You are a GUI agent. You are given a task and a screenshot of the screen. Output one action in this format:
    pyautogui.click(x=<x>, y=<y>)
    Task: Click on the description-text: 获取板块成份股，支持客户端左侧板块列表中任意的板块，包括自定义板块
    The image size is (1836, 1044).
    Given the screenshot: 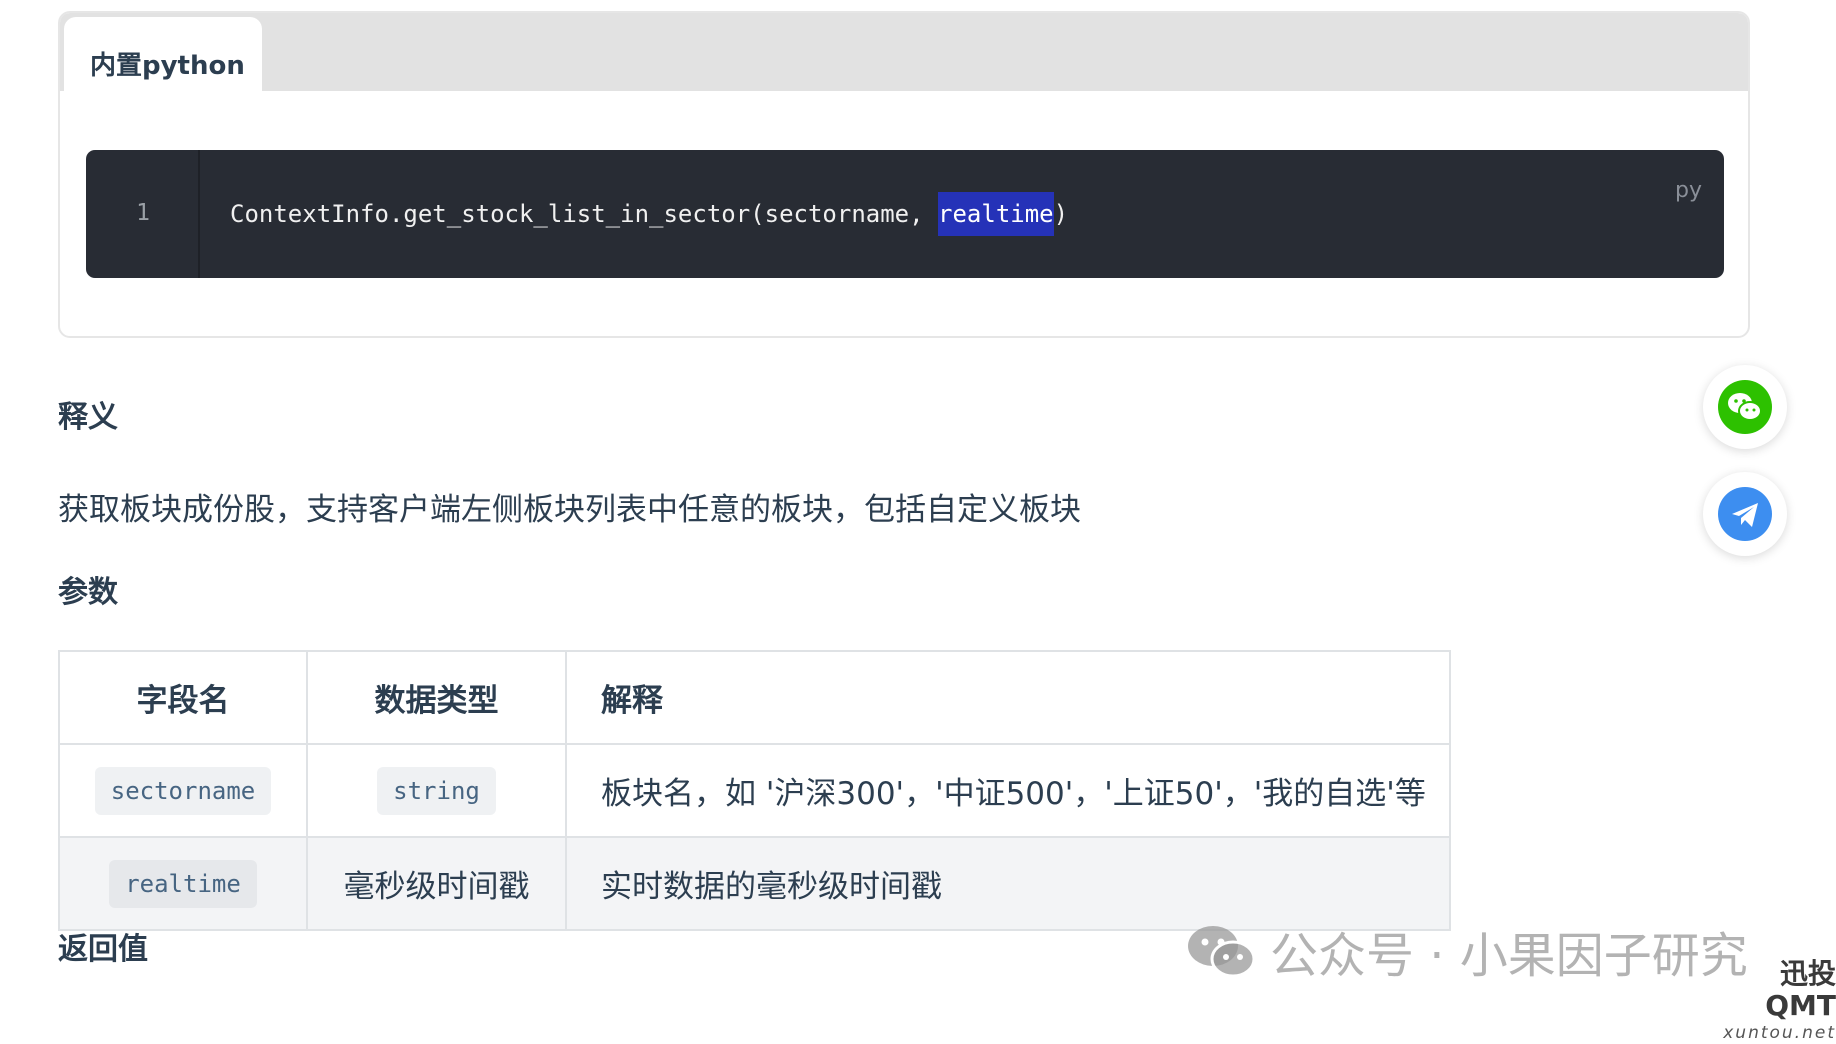 What is the action you would take?
    pyautogui.click(x=569, y=510)
    